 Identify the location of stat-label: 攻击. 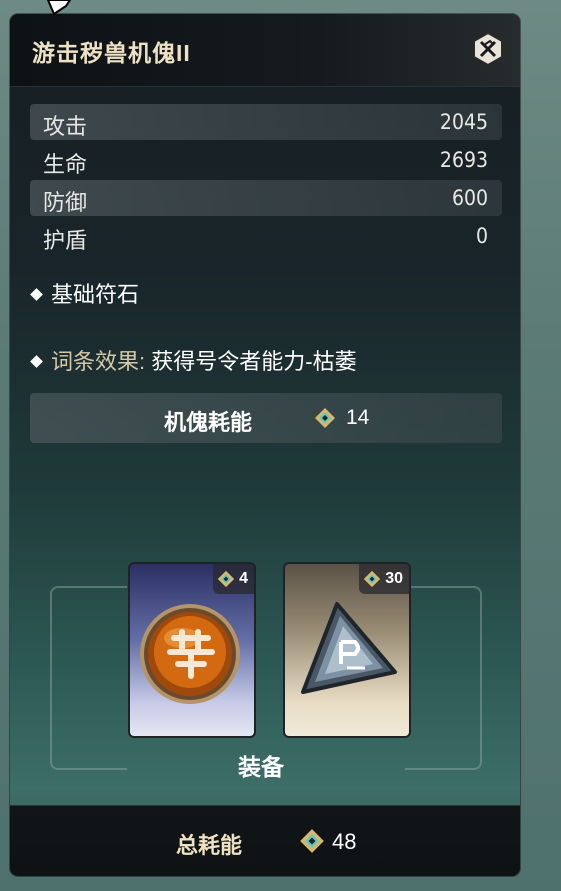
(65, 126).